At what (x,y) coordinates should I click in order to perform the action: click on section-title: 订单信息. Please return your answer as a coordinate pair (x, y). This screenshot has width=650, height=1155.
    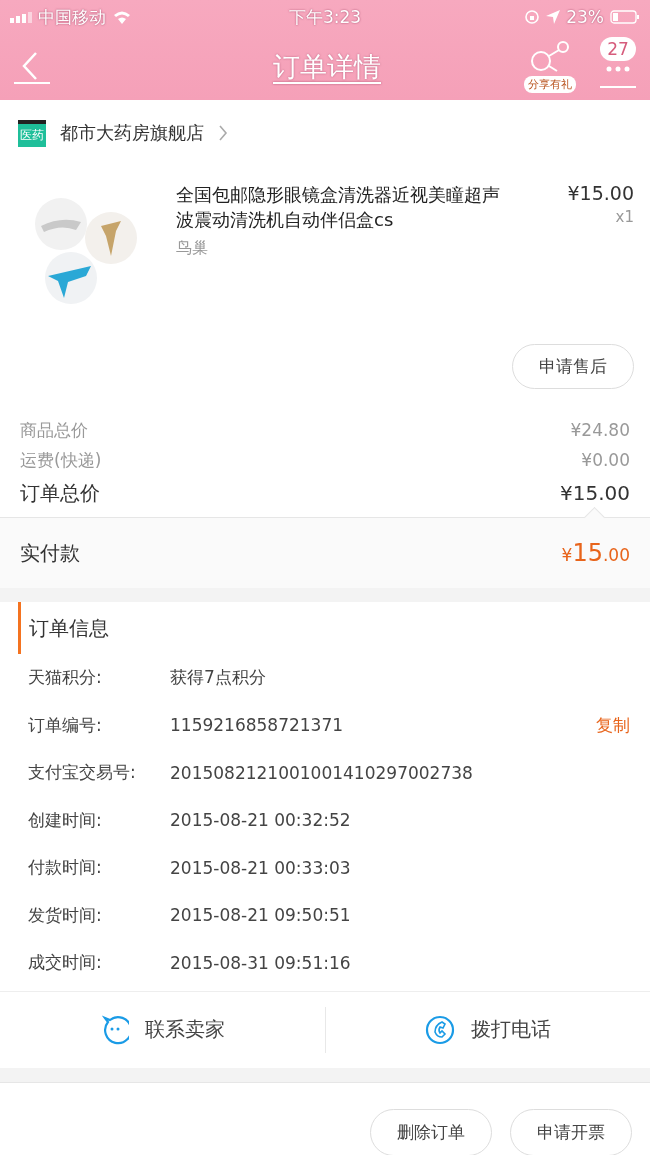
    Looking at the image, I should click on (334, 628).